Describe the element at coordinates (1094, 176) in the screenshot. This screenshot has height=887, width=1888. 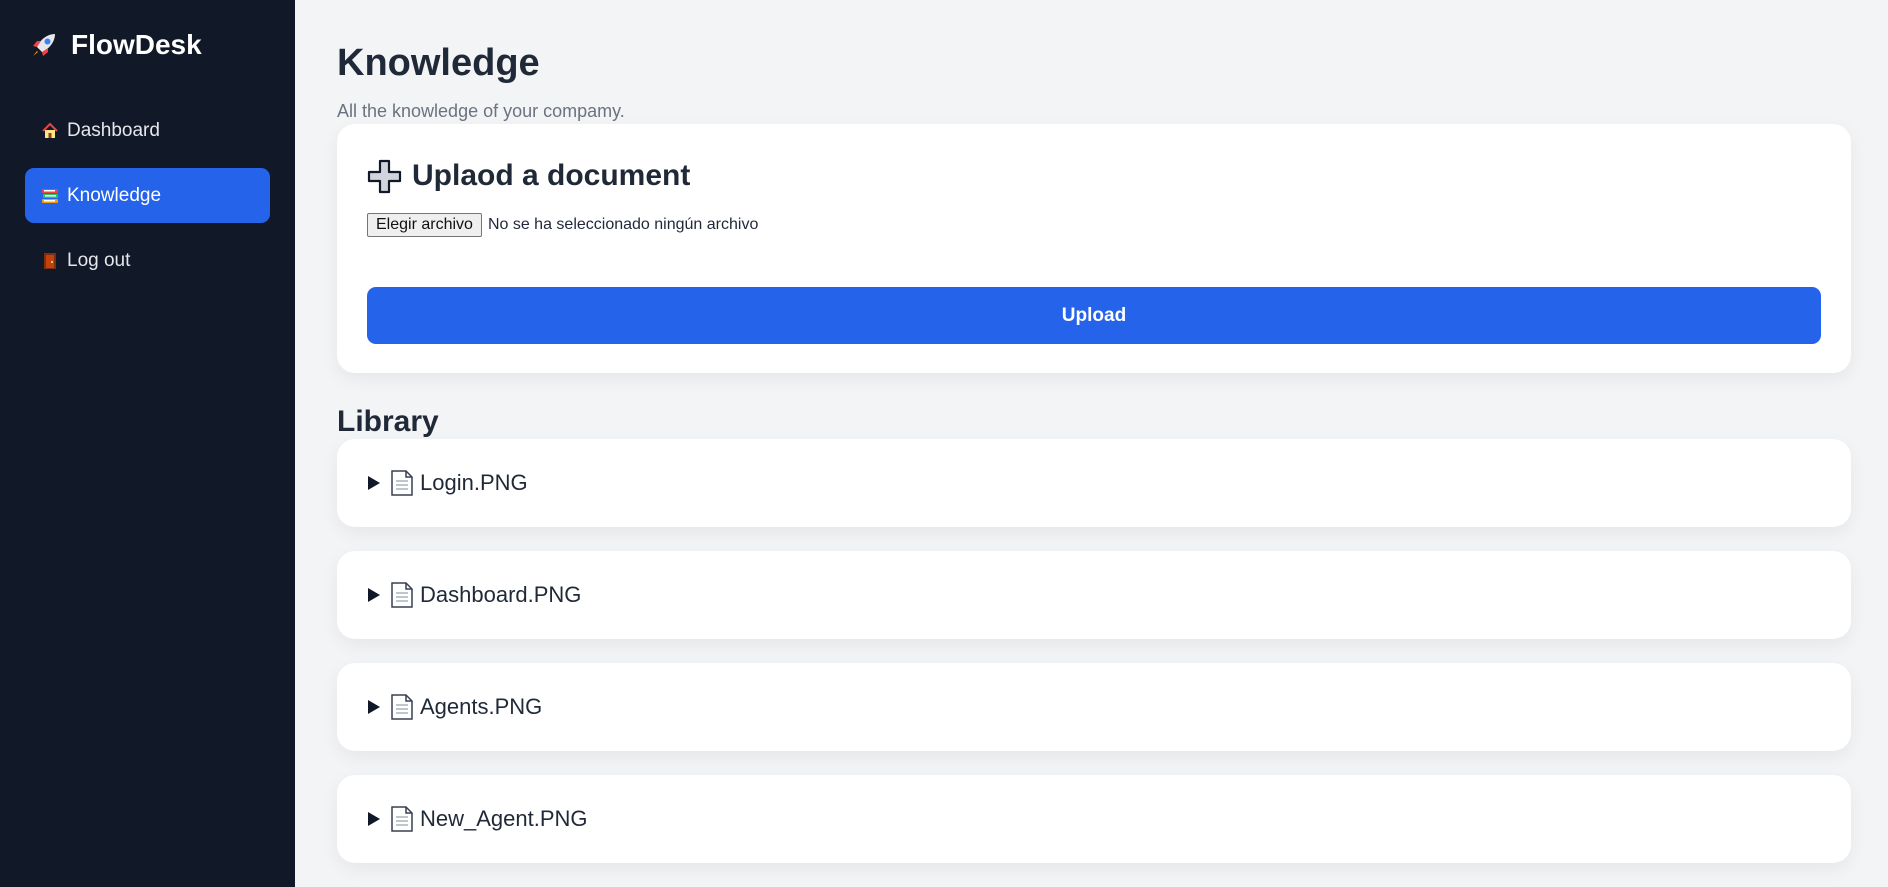
I see `upload-heading: Uplaod a document` at that location.